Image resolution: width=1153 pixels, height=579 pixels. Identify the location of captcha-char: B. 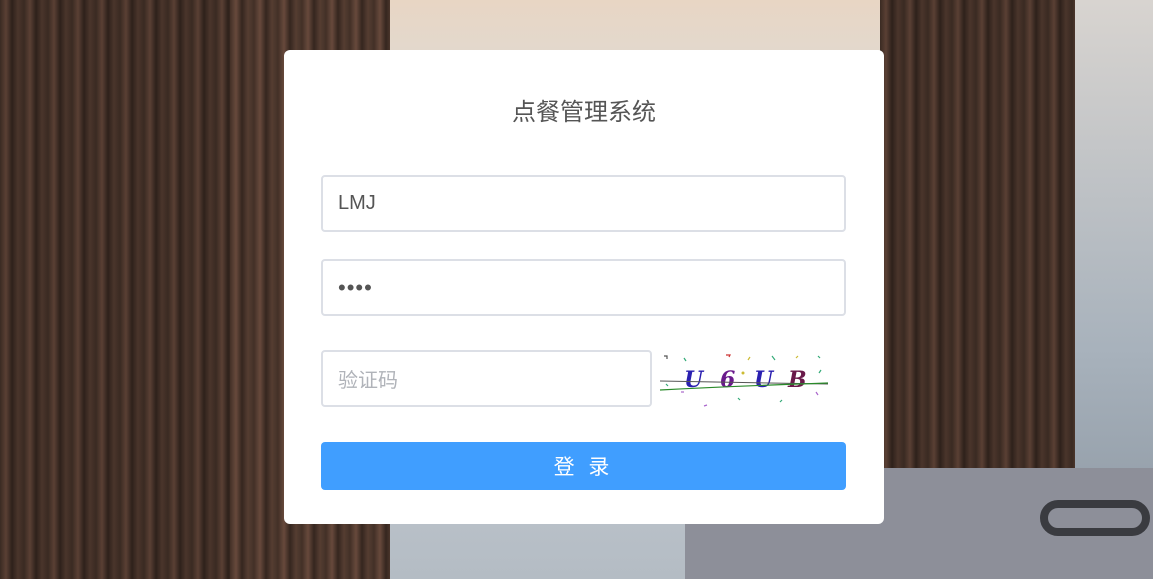
(797, 380).